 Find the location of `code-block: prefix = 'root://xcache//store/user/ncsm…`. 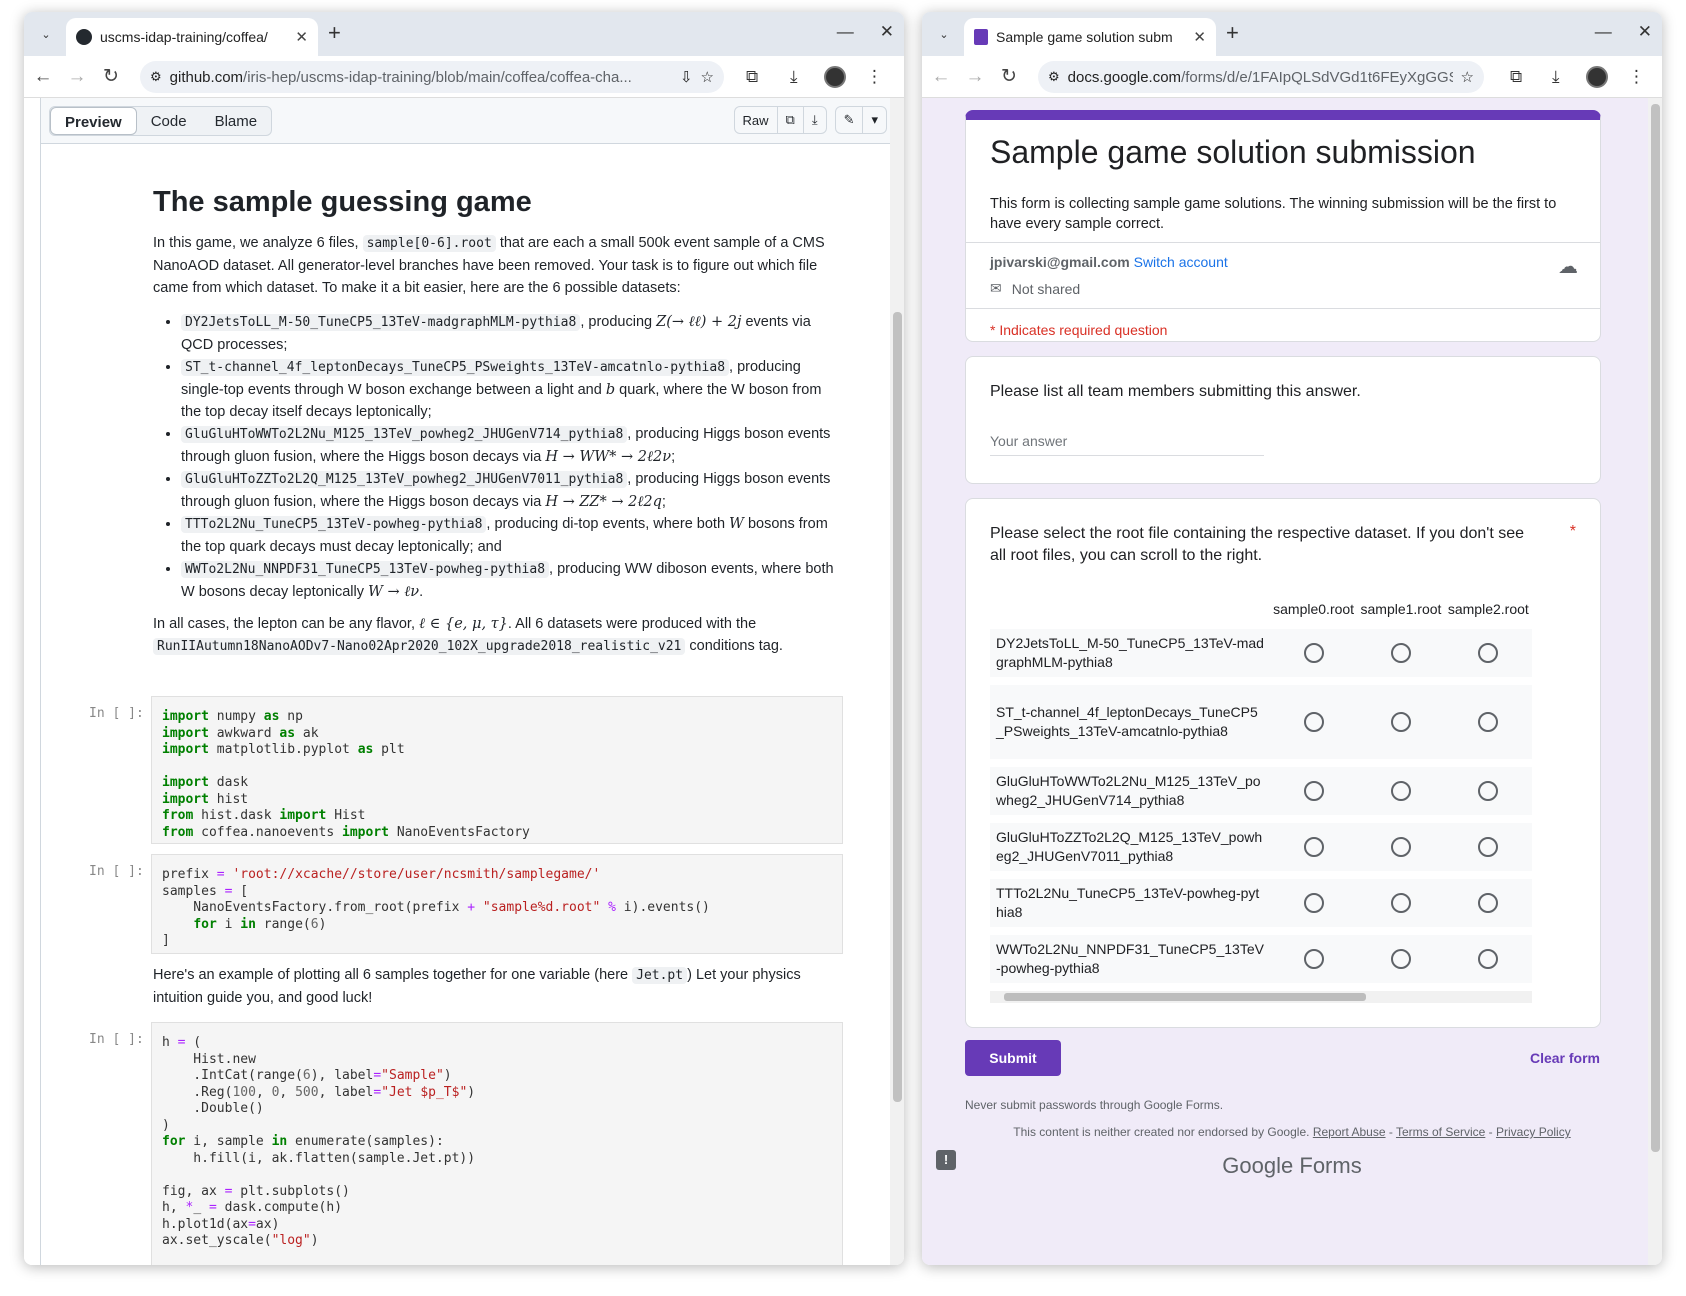

code-block: prefix = 'root://xcache//store/user/ncsm… is located at coordinates (497, 904).